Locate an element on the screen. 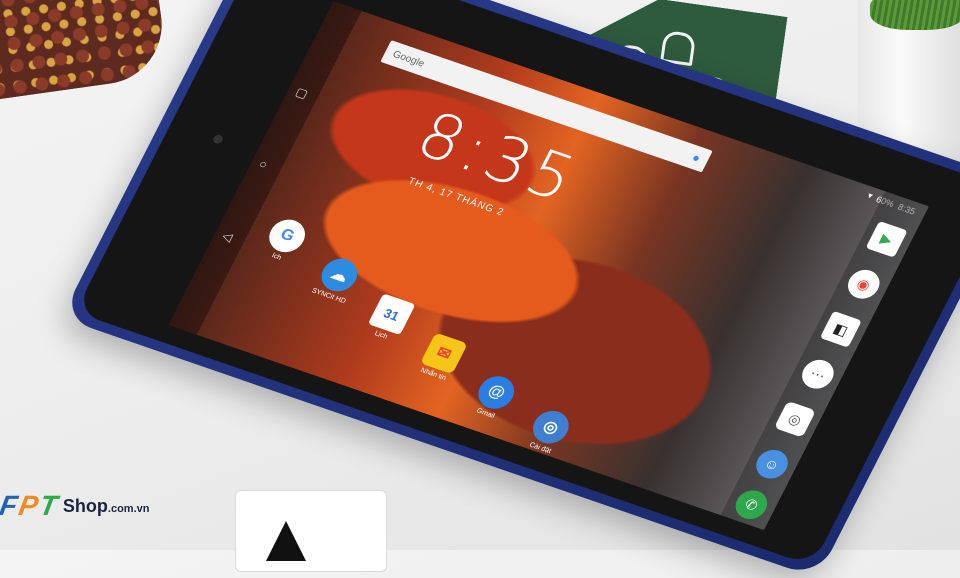  fpt-wordmark: F P T is located at coordinates (30, 506).